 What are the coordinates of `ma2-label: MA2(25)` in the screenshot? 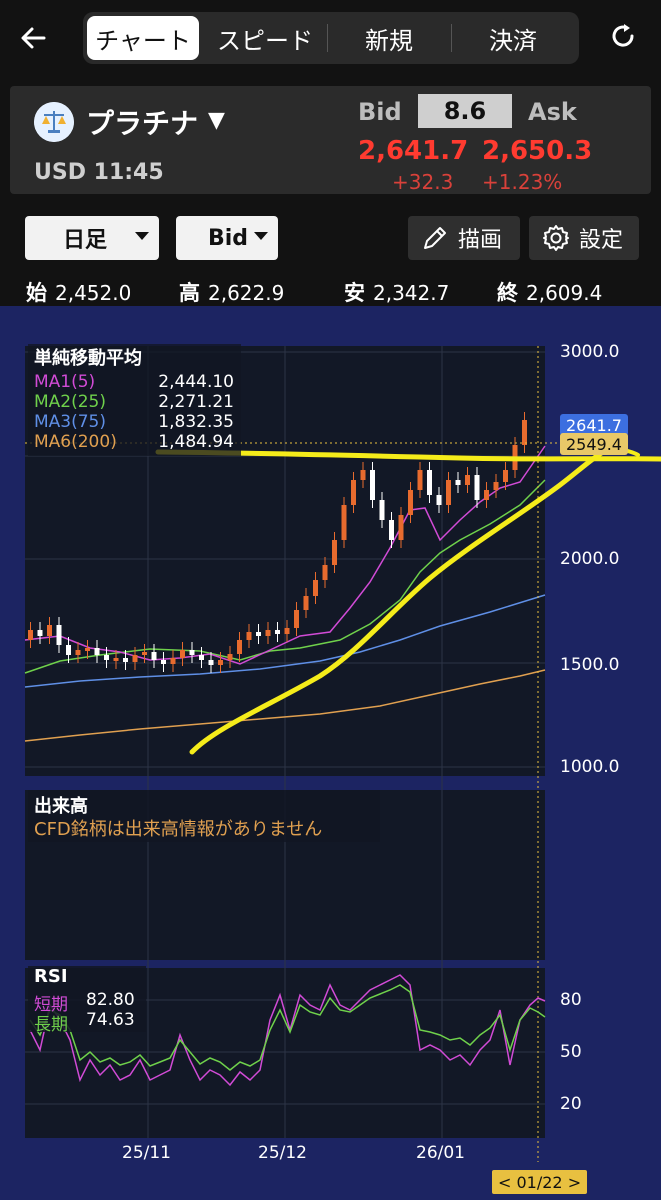 It's located at (70, 402).